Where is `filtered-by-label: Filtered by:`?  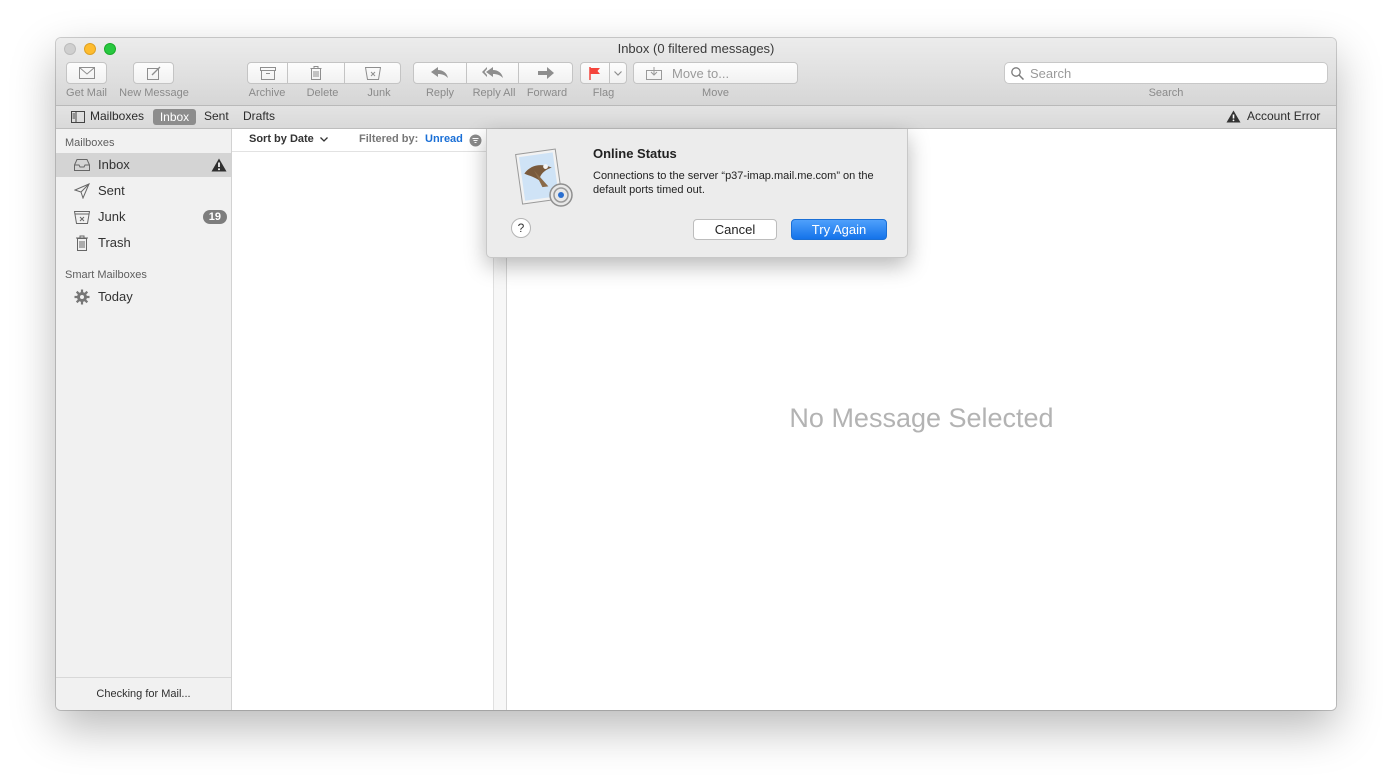
filtered-by-label: Filtered by: is located at coordinates (389, 139).